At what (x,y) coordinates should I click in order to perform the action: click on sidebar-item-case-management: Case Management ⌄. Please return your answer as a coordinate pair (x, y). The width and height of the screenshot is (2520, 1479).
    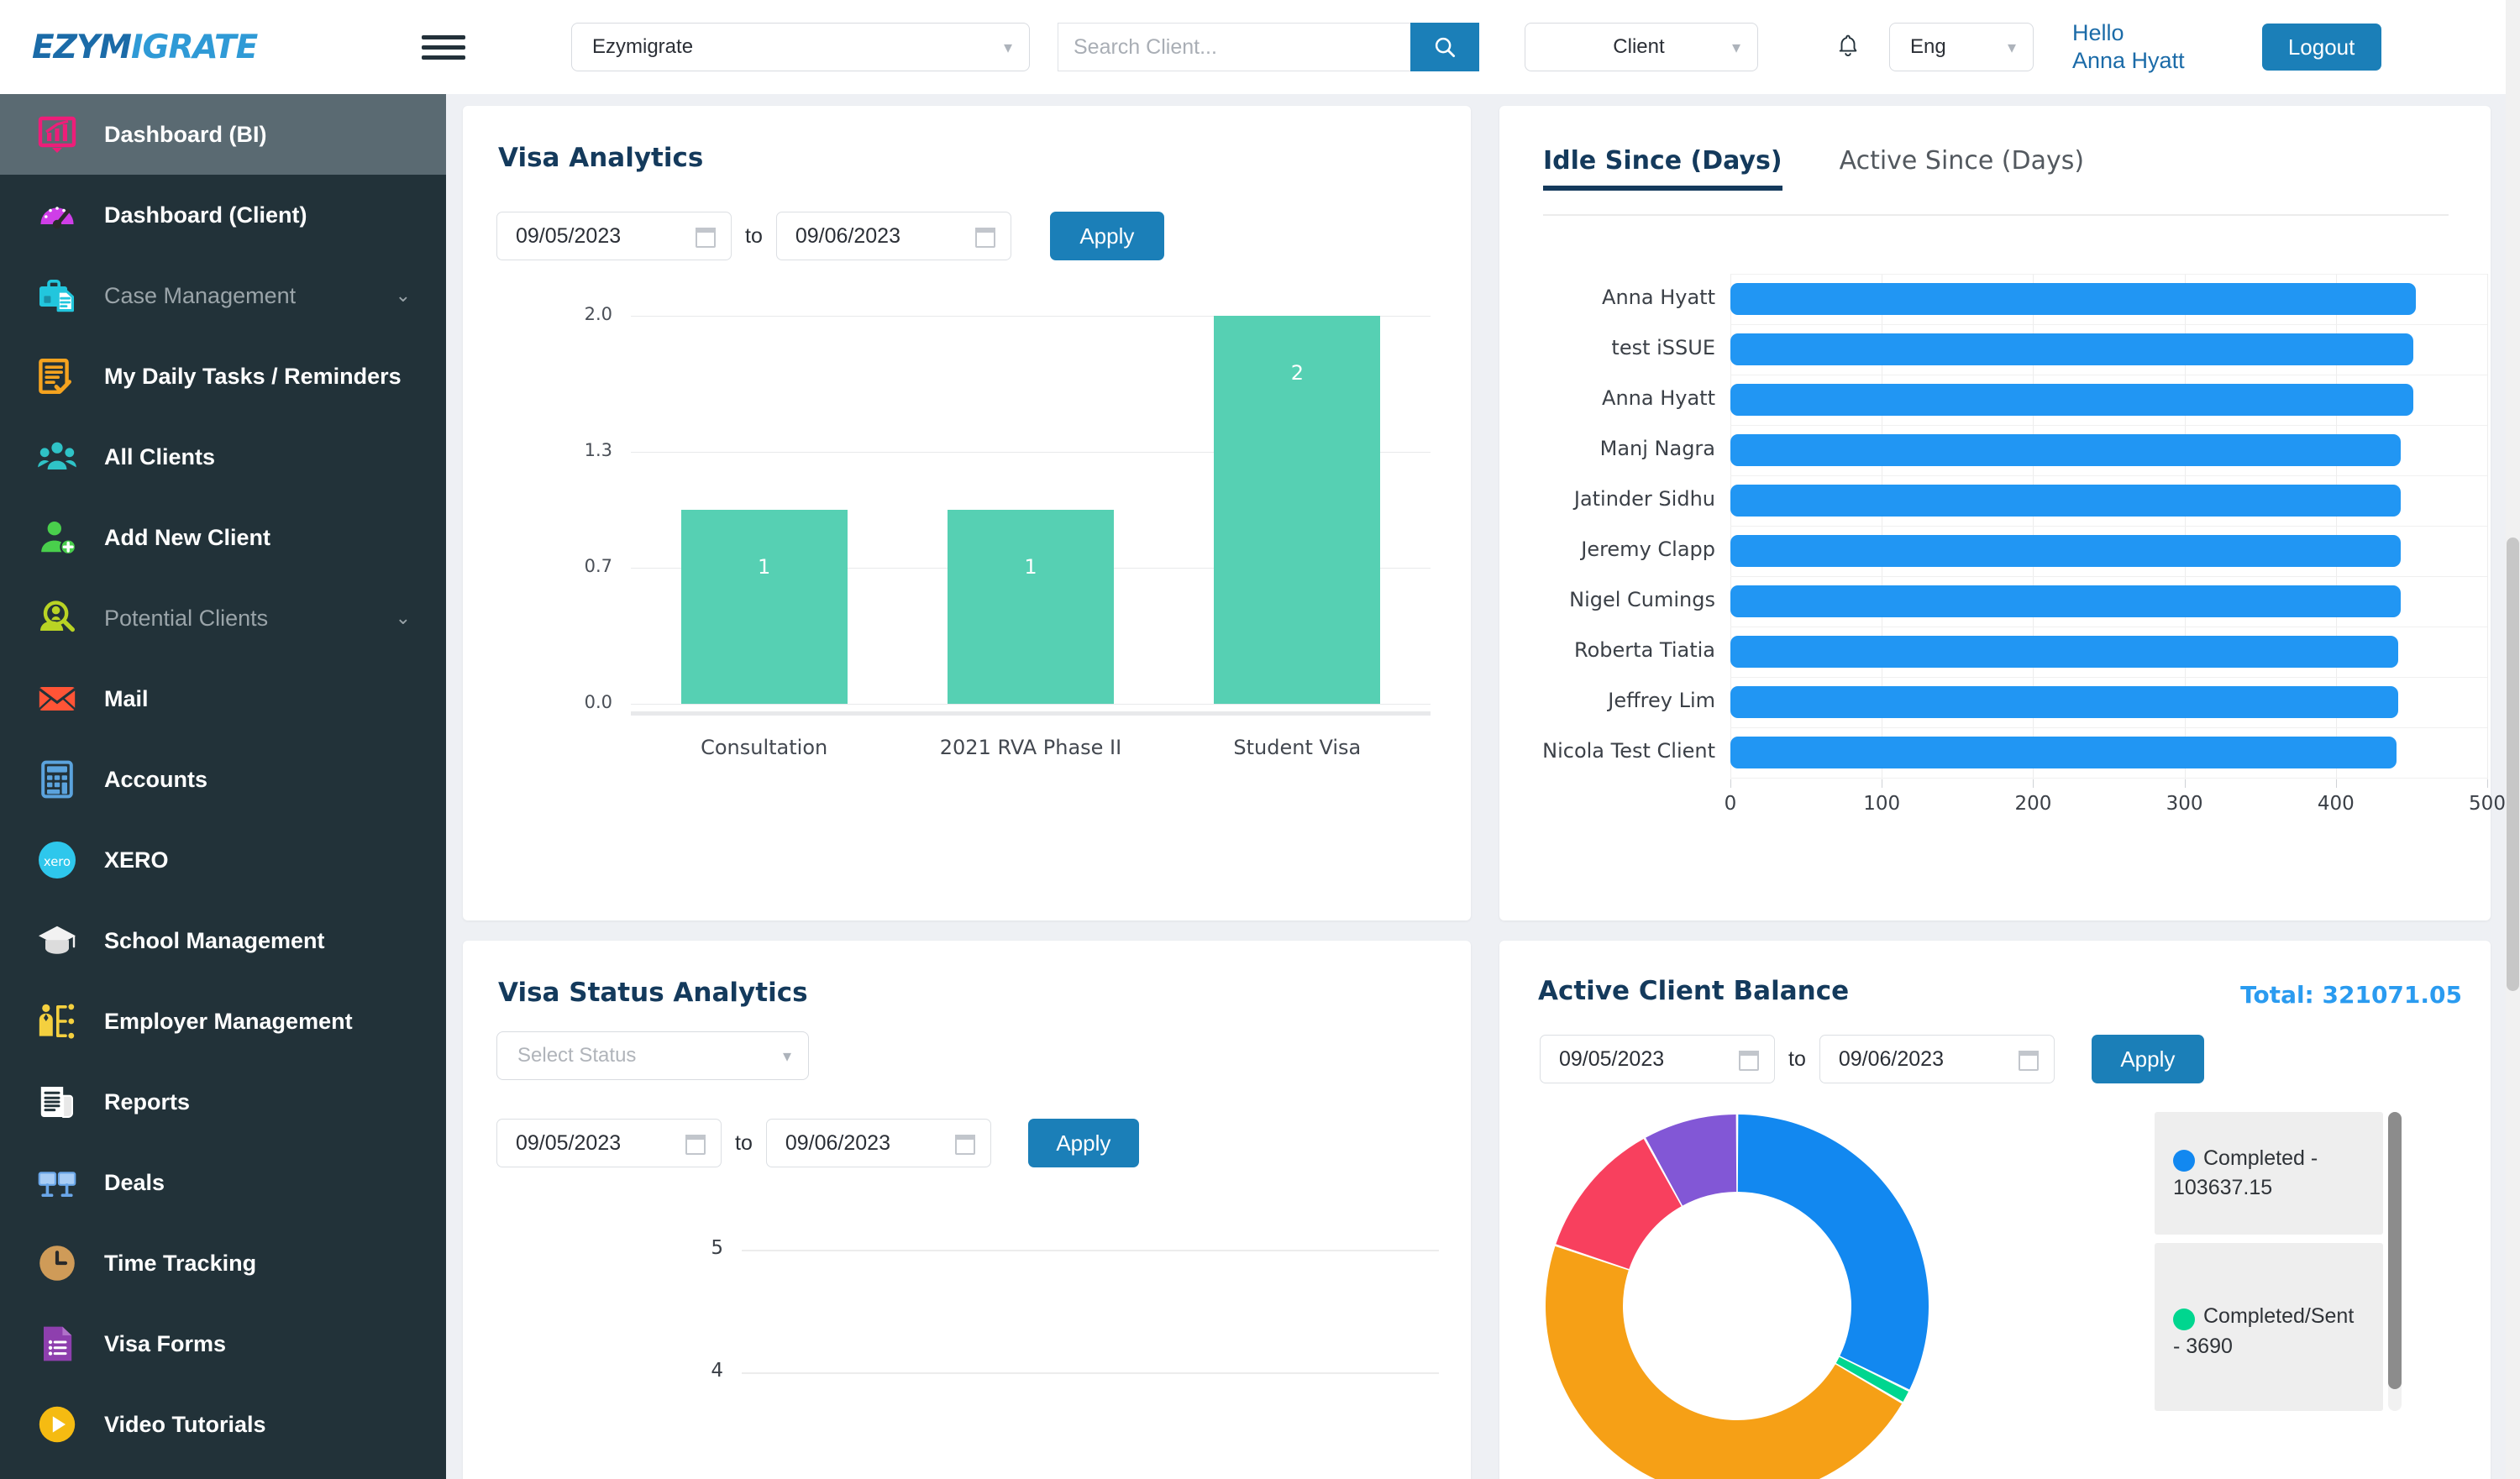
    Looking at the image, I should click on (223, 295).